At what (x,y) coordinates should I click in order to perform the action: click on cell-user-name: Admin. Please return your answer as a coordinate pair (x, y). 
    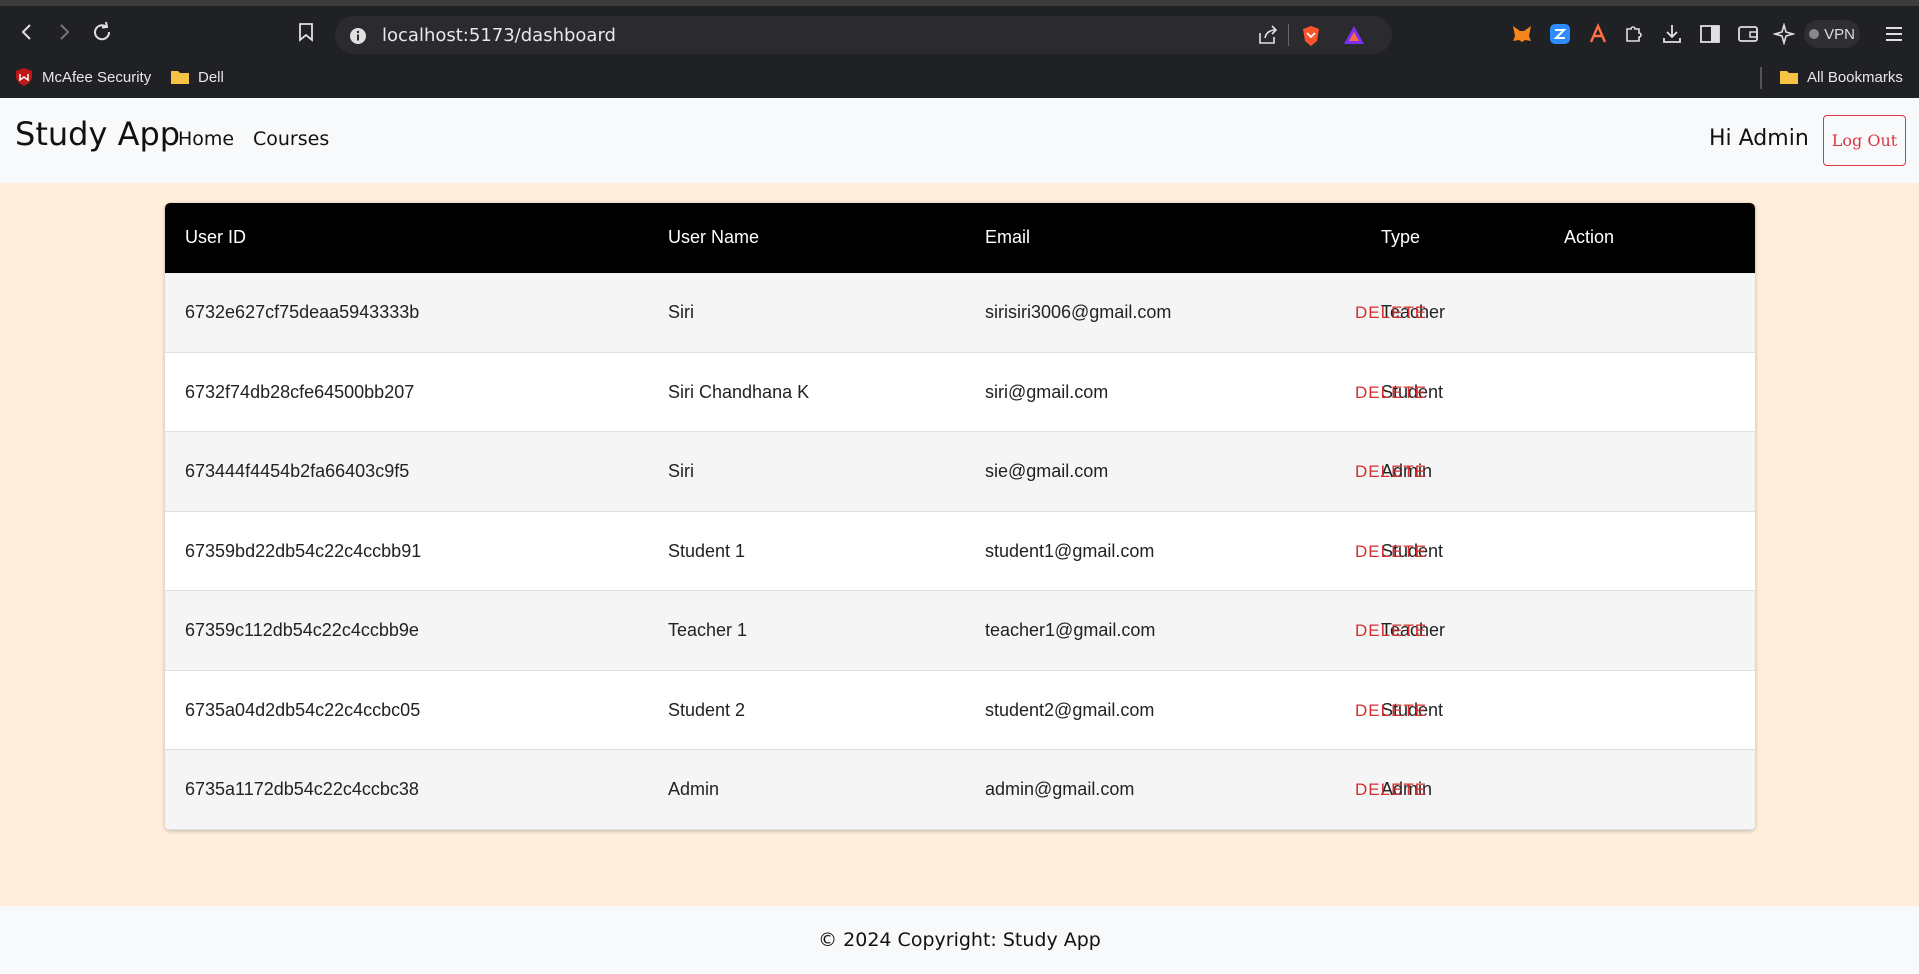
    Looking at the image, I should click on (694, 789).